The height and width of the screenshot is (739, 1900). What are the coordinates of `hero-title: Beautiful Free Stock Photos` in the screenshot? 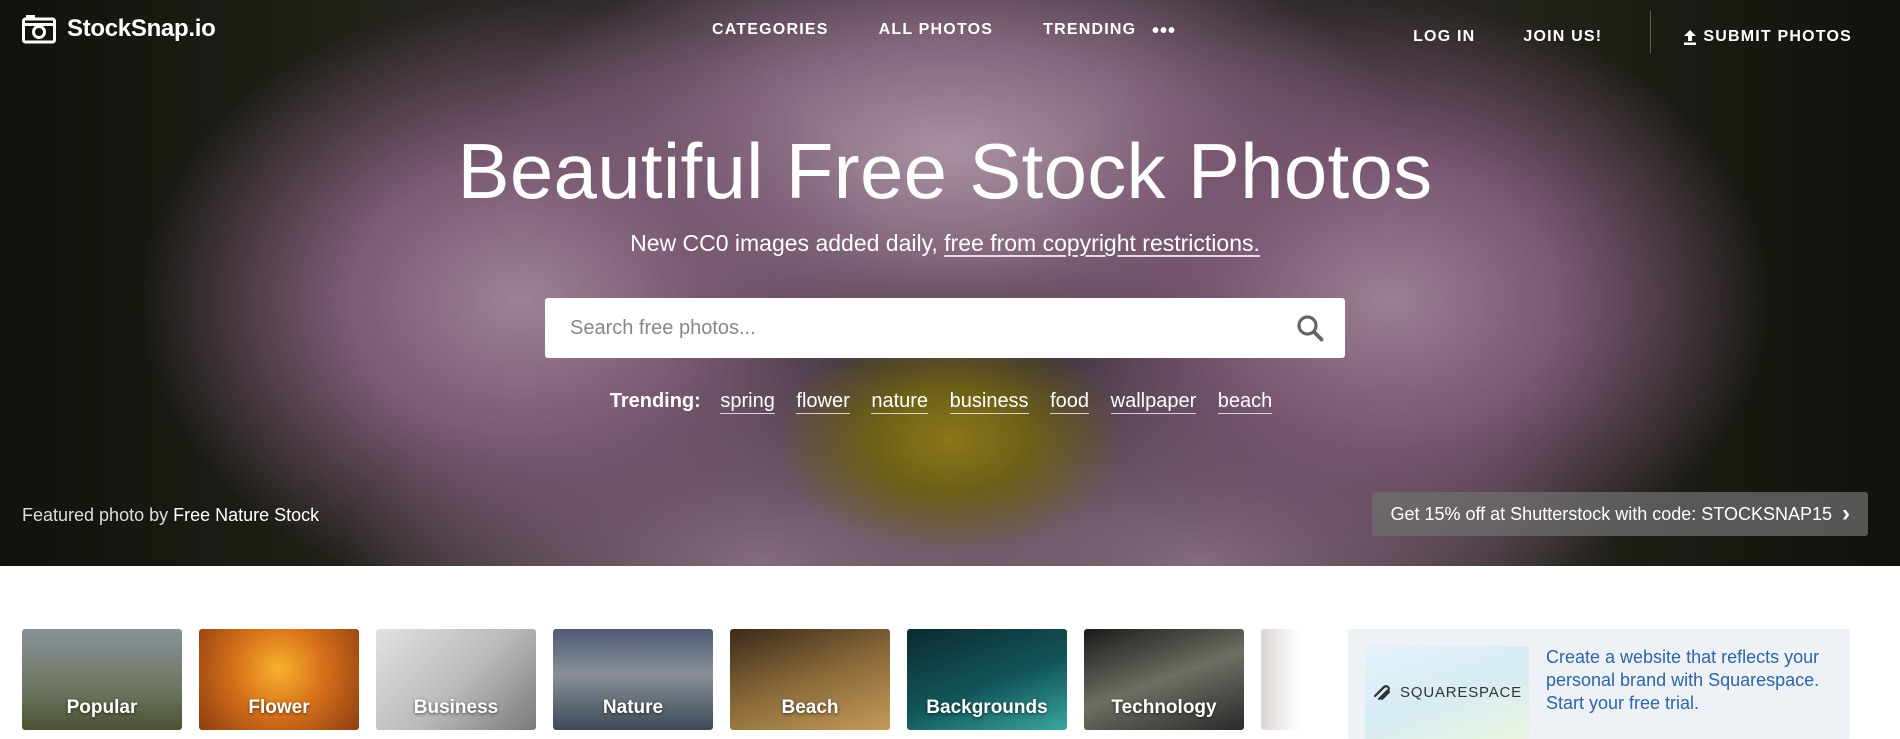 It's located at (945, 171).